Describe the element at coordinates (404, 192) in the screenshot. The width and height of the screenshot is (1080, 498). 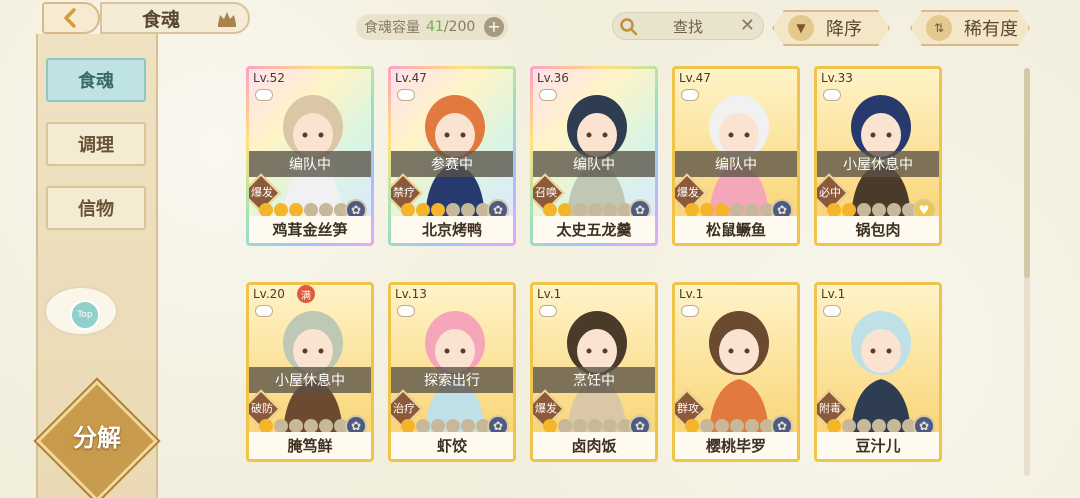
I see `role-label: 禁疗` at that location.